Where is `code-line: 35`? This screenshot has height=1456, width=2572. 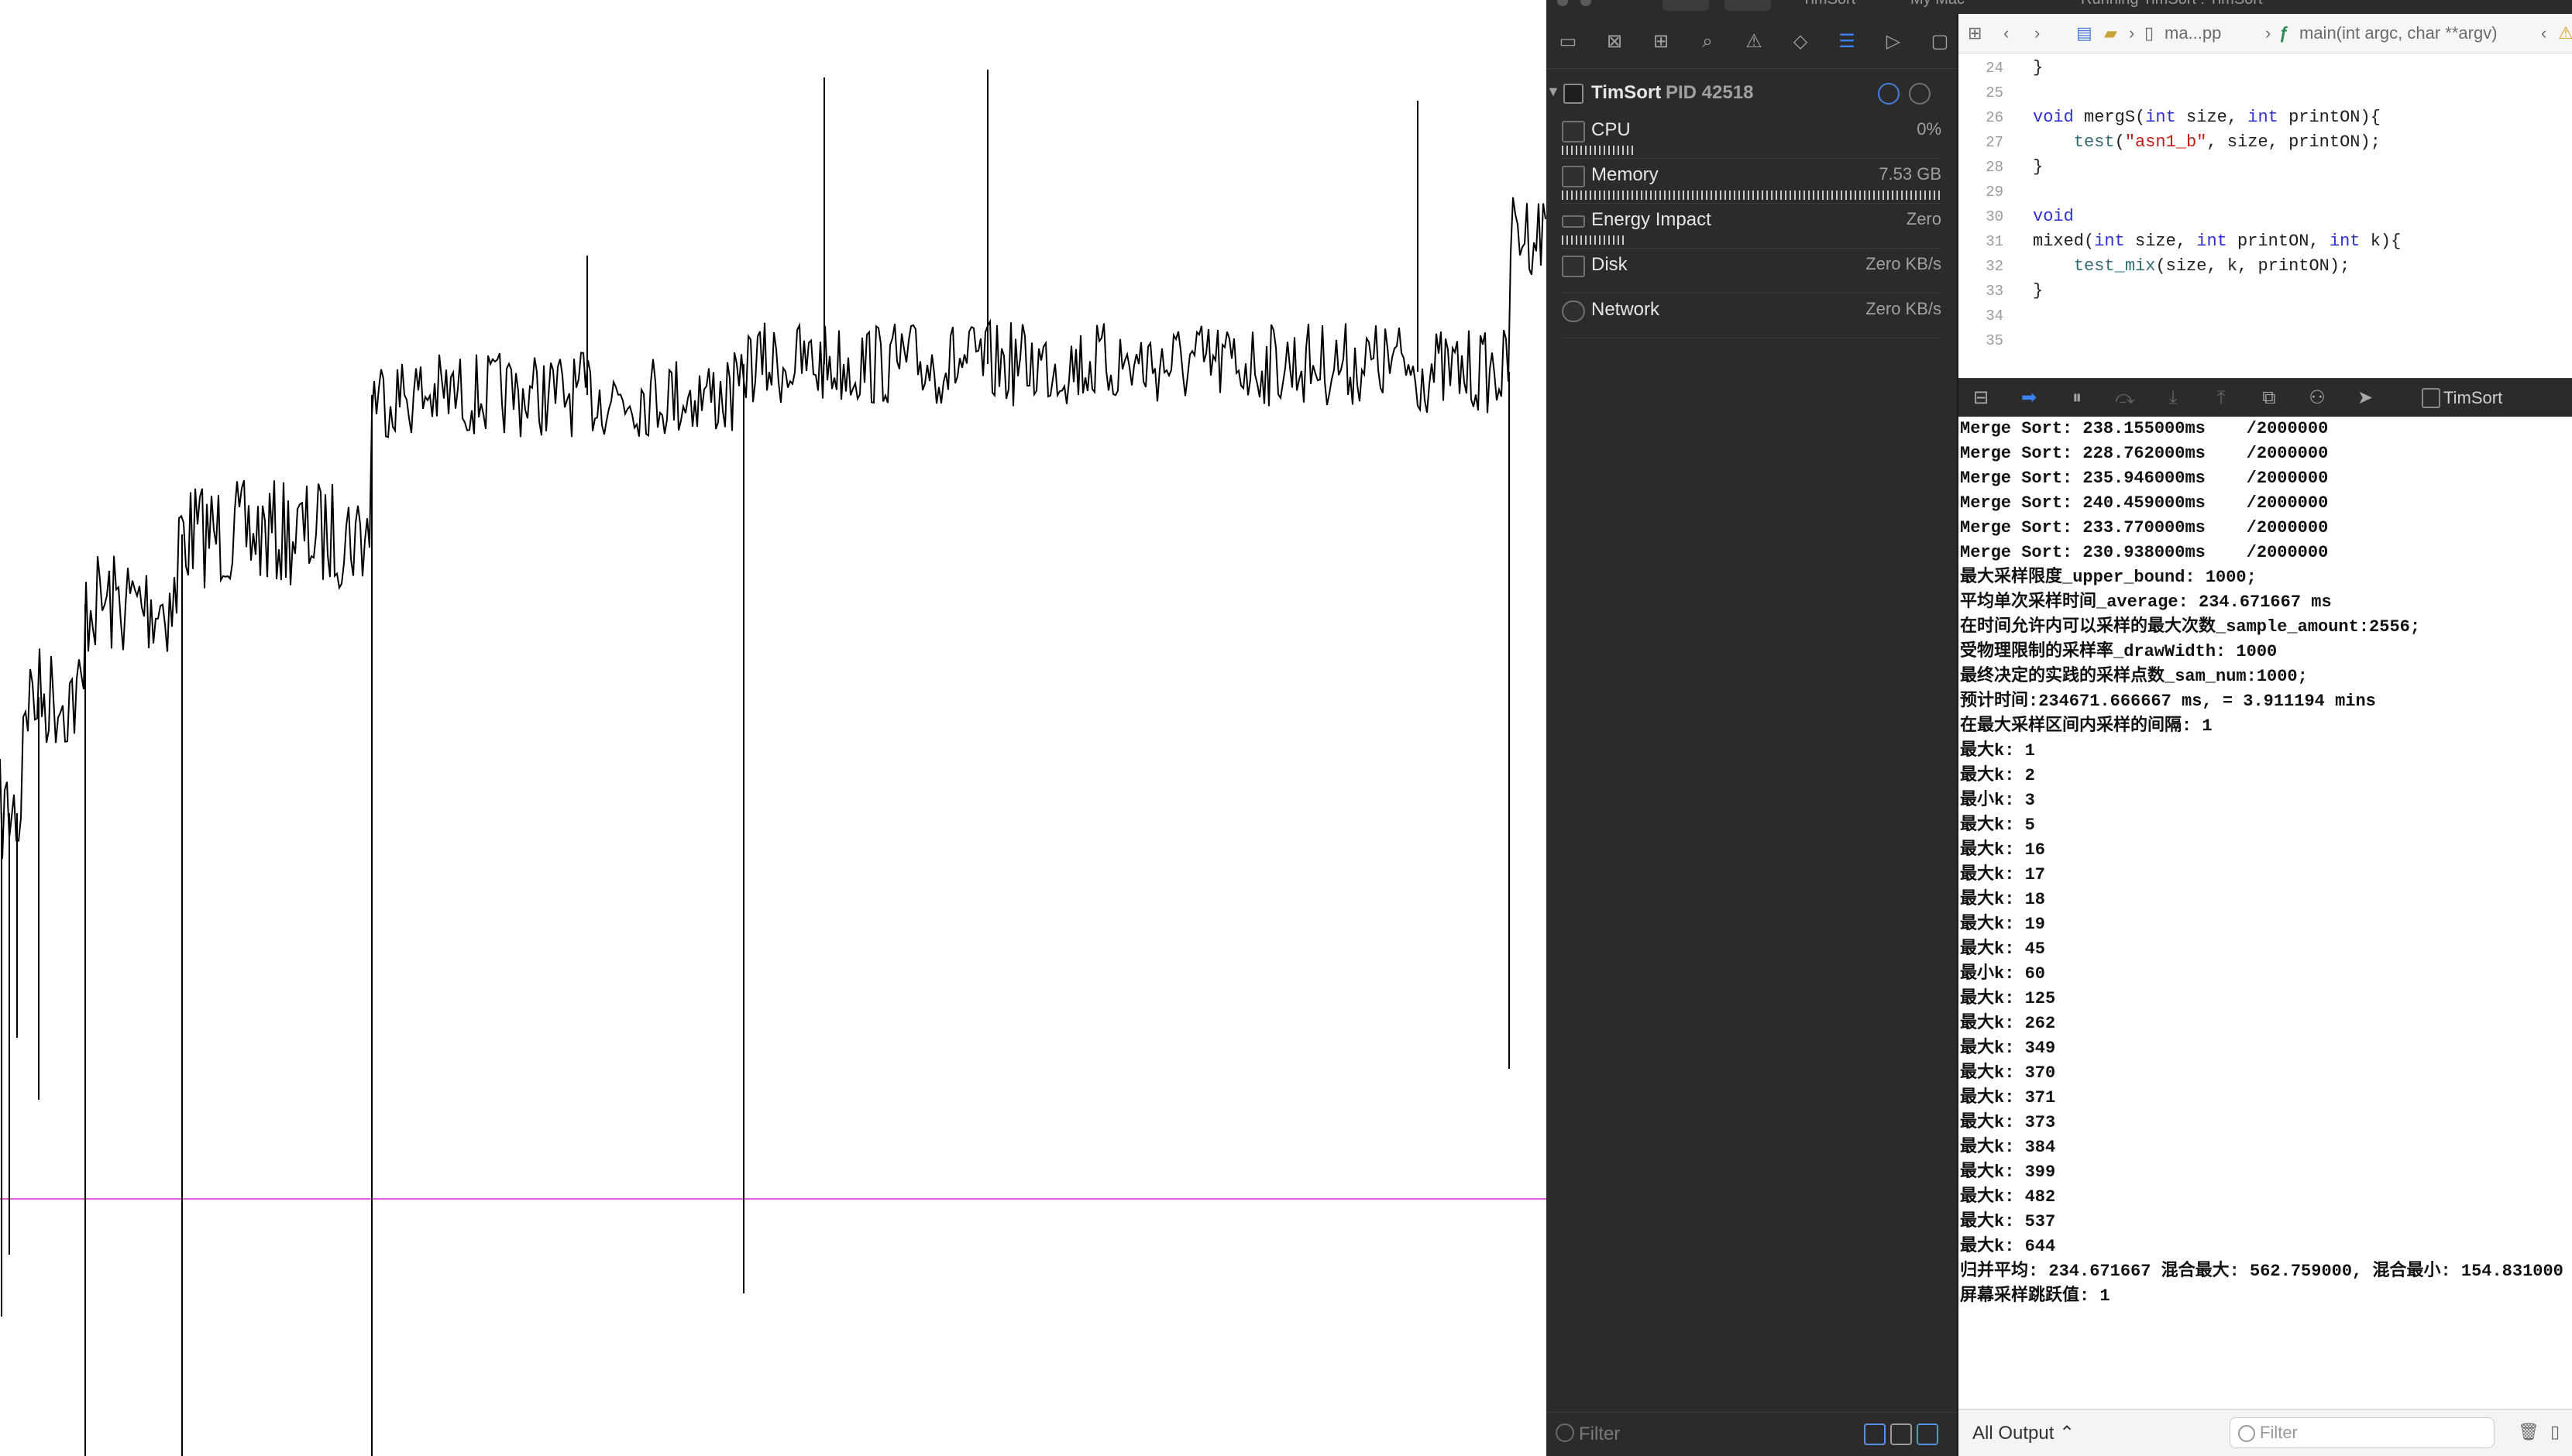 code-line: 35 is located at coordinates (2265, 341).